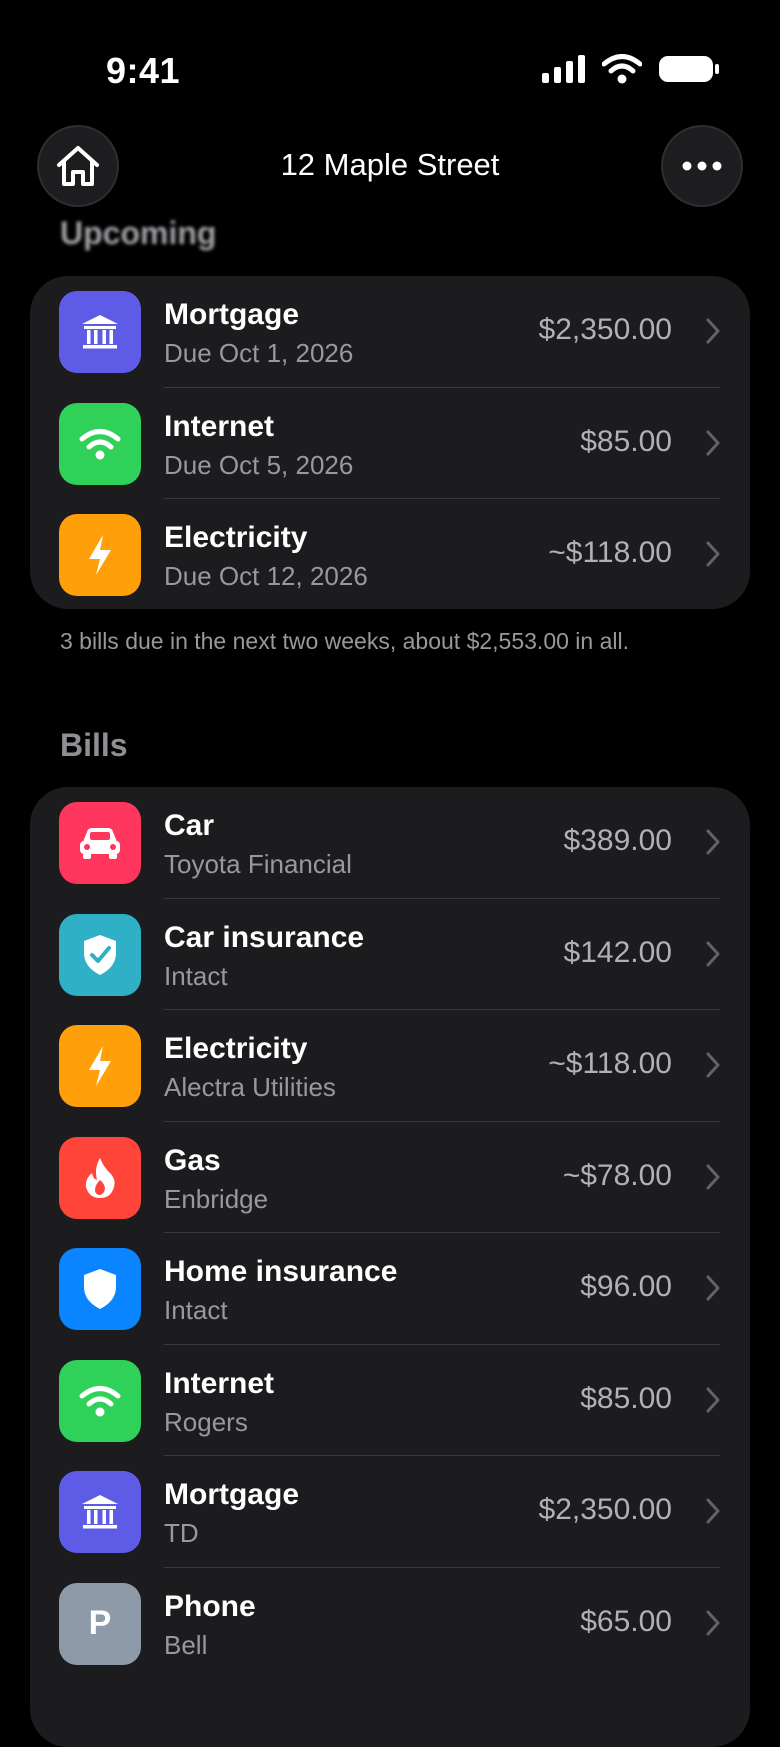  Describe the element at coordinates (563, 69) in the screenshot. I see `cellular-signal-icon` at that location.